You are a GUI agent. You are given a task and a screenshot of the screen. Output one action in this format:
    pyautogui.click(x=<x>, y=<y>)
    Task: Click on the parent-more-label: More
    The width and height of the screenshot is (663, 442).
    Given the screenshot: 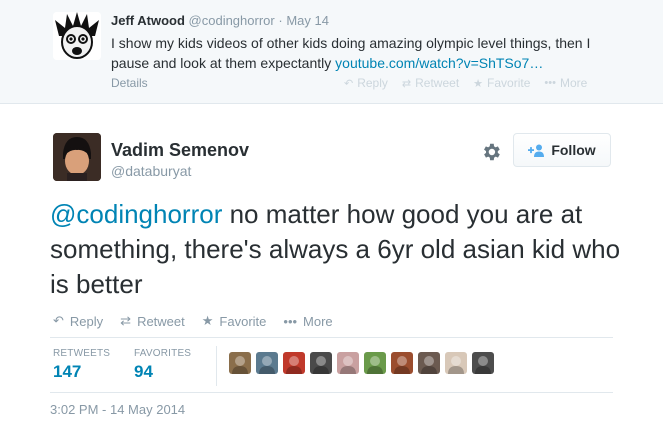 What is the action you would take?
    pyautogui.click(x=573, y=83)
    